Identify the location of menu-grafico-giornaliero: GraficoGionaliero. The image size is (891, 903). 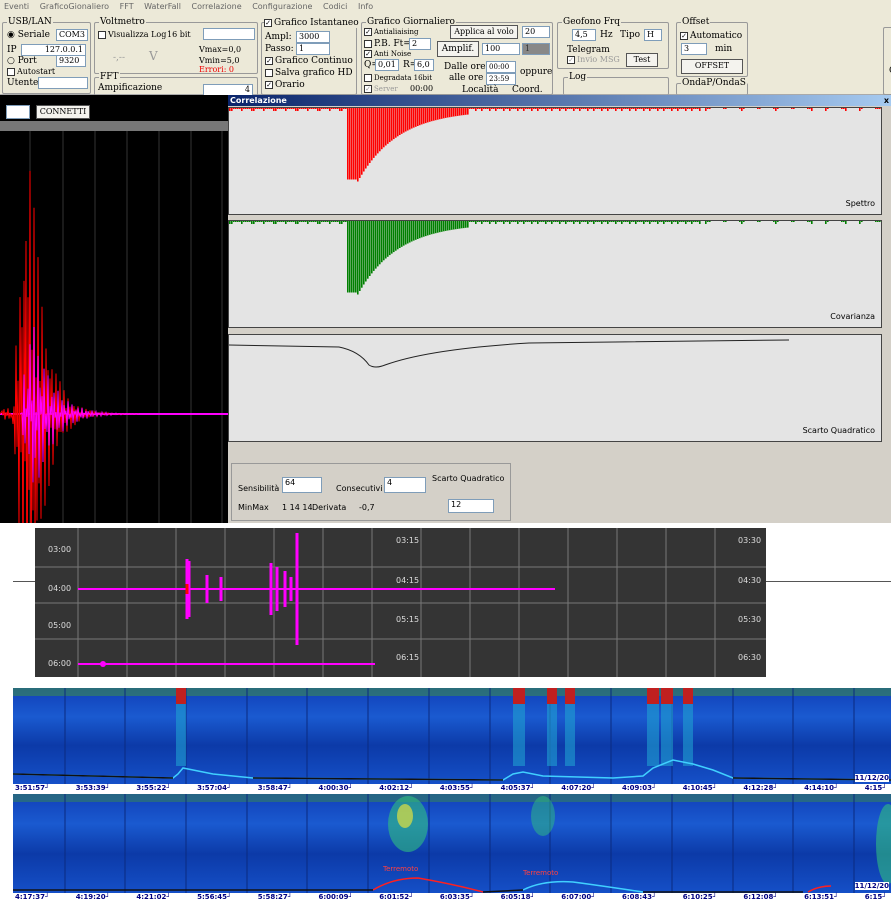
(74, 6).